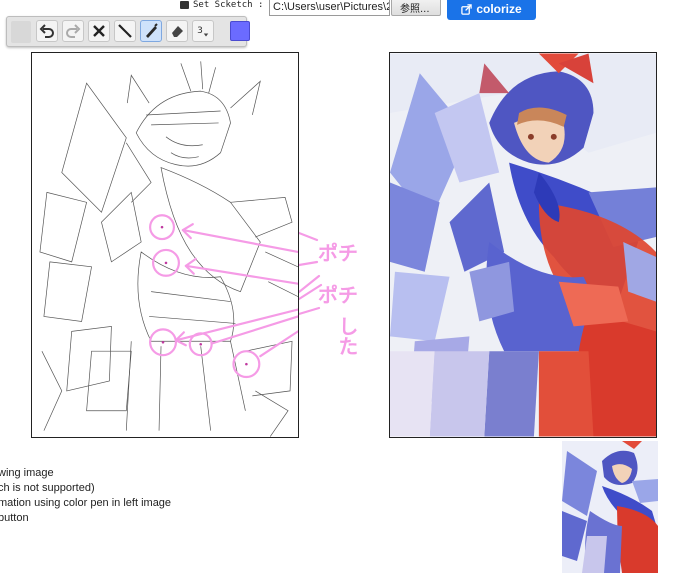 Image resolution: width=680 pixels, height=587 pixels. I want to click on annotation-line-3: した, so click(347, 336).